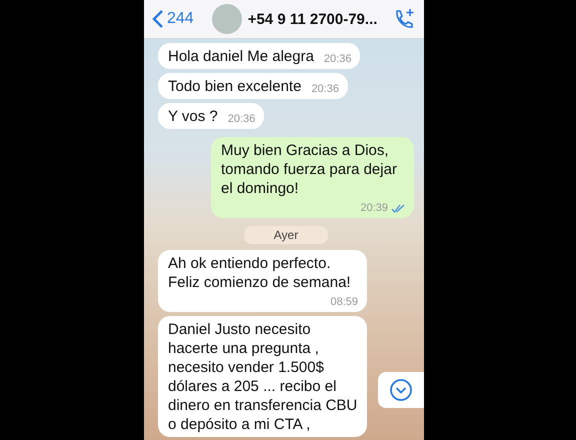 This screenshot has width=576, height=440. I want to click on message-text: Y vos ?, so click(193, 116).